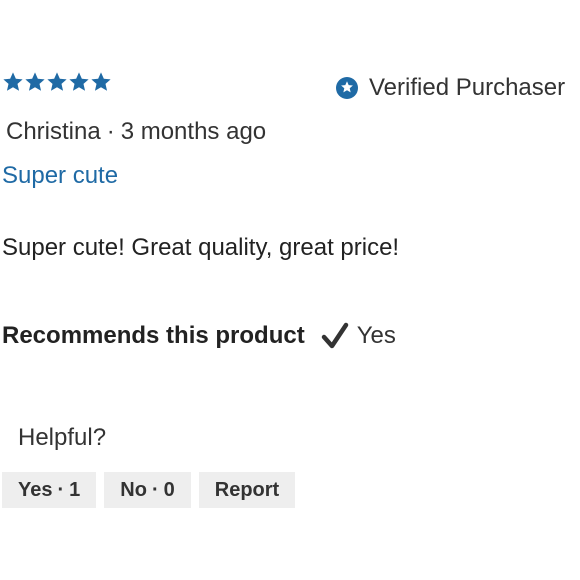  Describe the element at coordinates (62, 437) in the screenshot. I see `helpful-label: Helpful?` at that location.